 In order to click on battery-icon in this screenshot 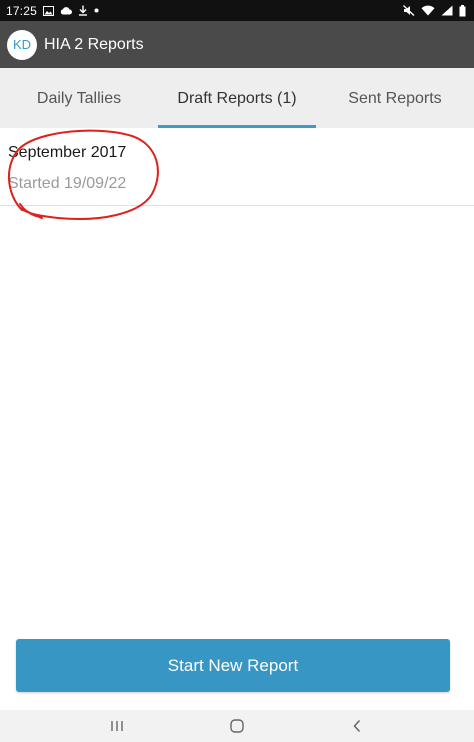, I will do `click(462, 10)`.